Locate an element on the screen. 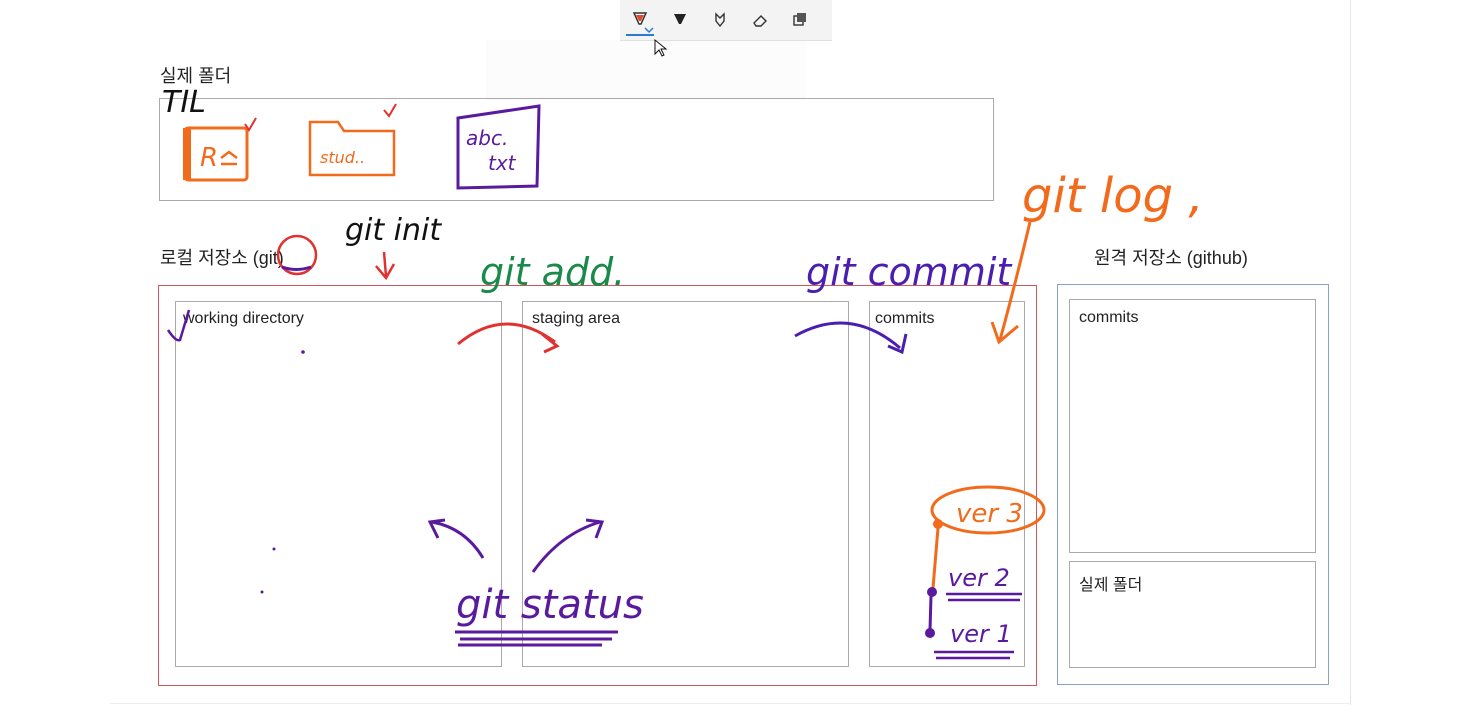 Image resolution: width=1464 pixels, height=727 pixels. canvas-edge is located at coordinates (1350, 352).